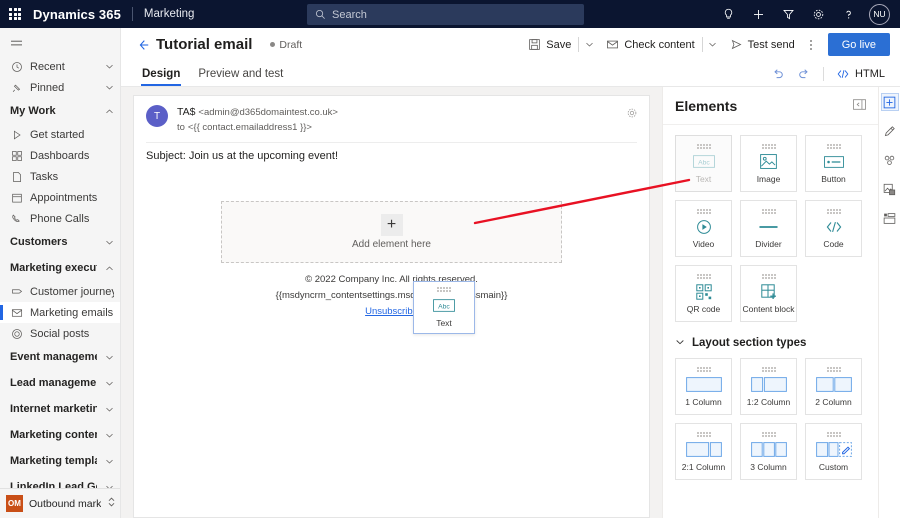 The image size is (900, 518). Describe the element at coordinates (111, 503) in the screenshot. I see `area-switcher-chevron-icon` at that location.